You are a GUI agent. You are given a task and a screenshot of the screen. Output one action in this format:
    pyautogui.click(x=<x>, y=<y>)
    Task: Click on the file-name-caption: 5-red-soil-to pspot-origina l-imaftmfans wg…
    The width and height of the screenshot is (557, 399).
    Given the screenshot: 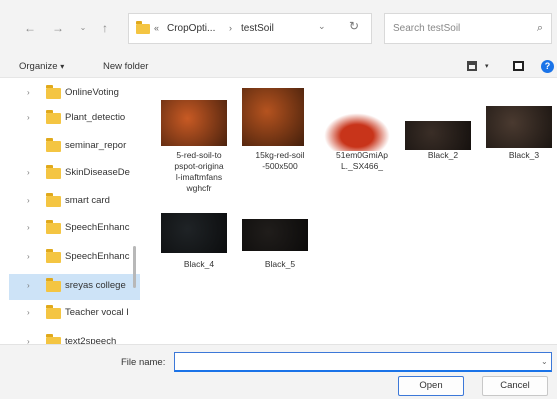 What is the action you would take?
    pyautogui.click(x=199, y=172)
    